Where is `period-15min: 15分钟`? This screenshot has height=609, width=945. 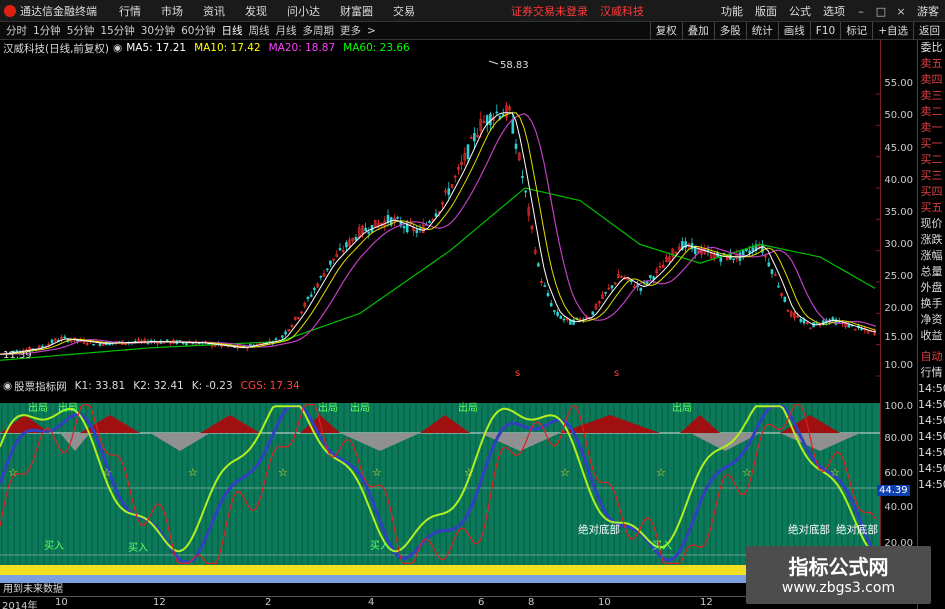
period-15min: 15分钟 is located at coordinates (117, 30).